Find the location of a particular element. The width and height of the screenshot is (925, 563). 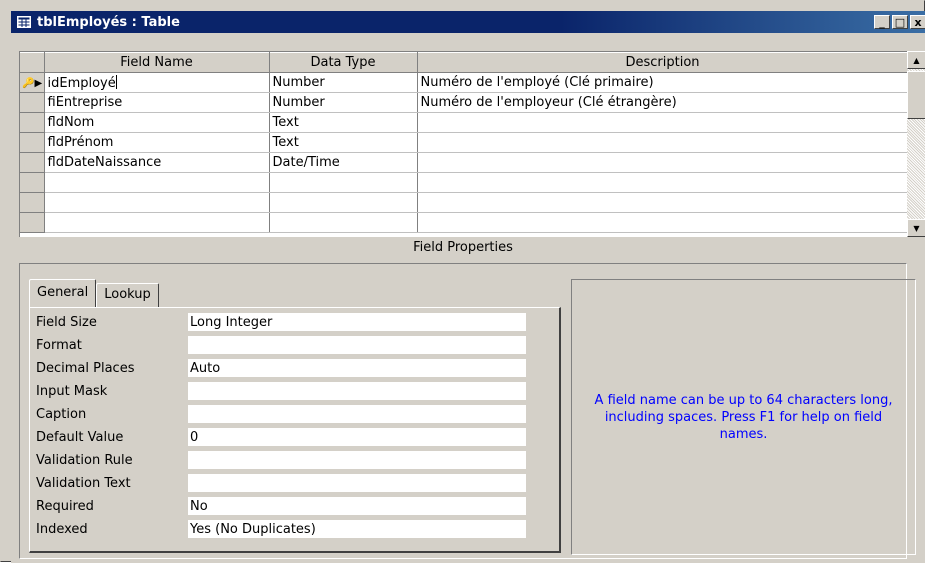

property-row: Input Mask is located at coordinates (291, 391).